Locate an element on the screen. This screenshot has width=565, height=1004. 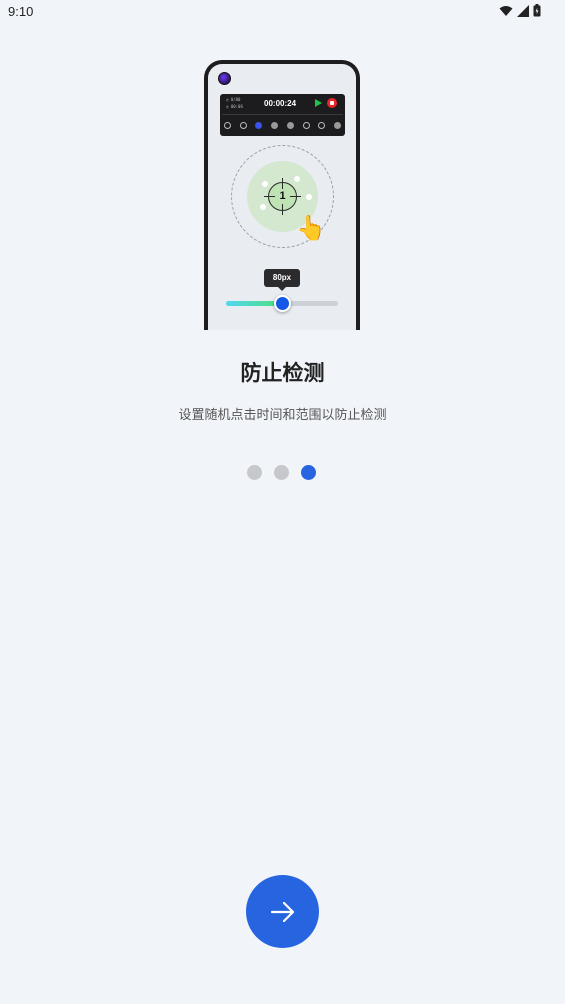
control-panel: ◷ 0/00 ◷ 00:06 00:00:24 is located at coordinates (282, 115).